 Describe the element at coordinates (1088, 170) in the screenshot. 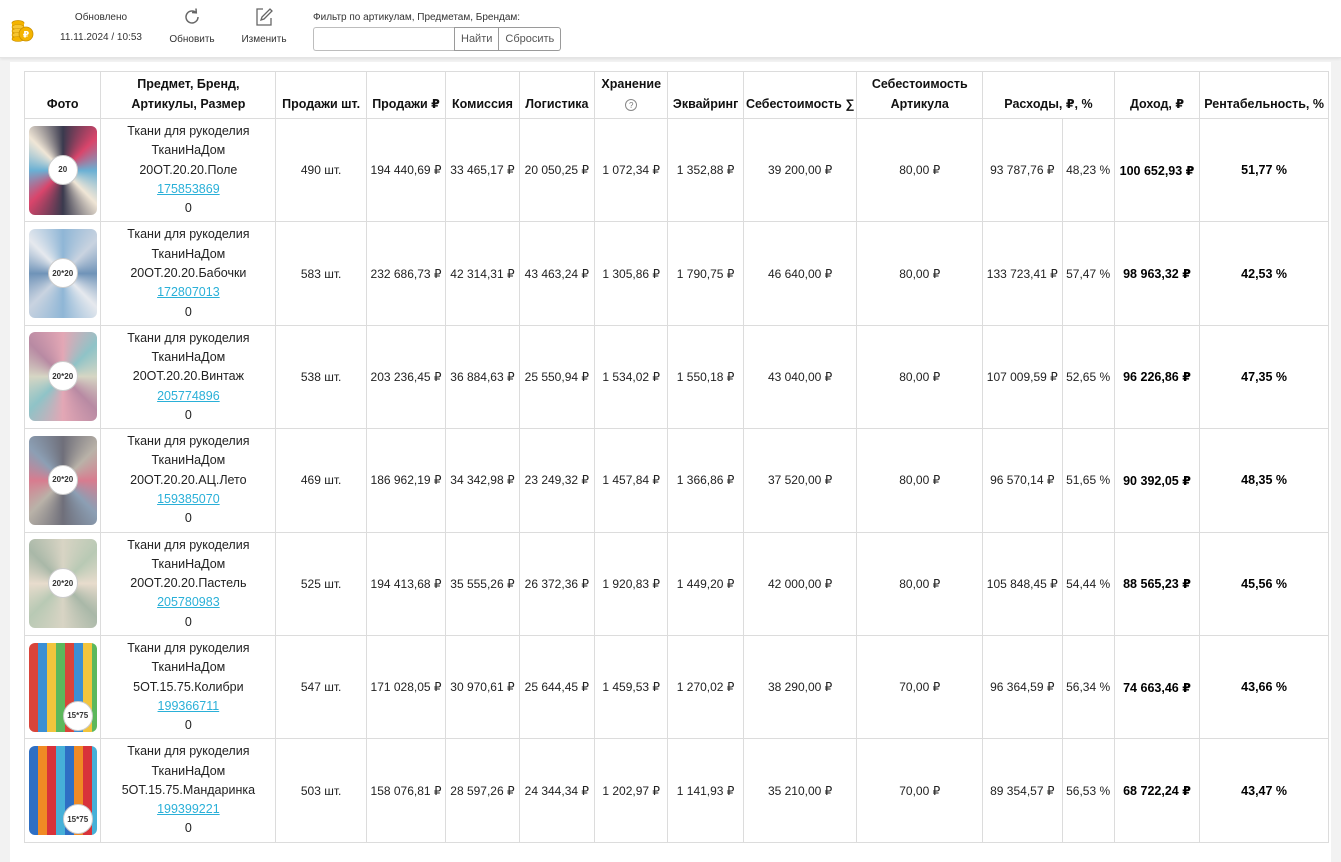

I see `expenses-pct-cell: 48,23 %` at that location.